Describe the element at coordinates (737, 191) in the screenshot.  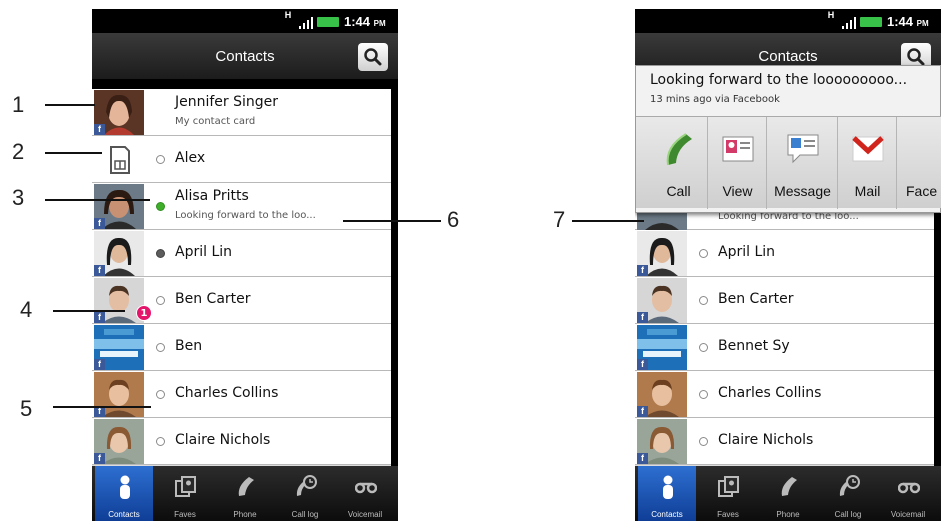
I see `action-label: View` at that location.